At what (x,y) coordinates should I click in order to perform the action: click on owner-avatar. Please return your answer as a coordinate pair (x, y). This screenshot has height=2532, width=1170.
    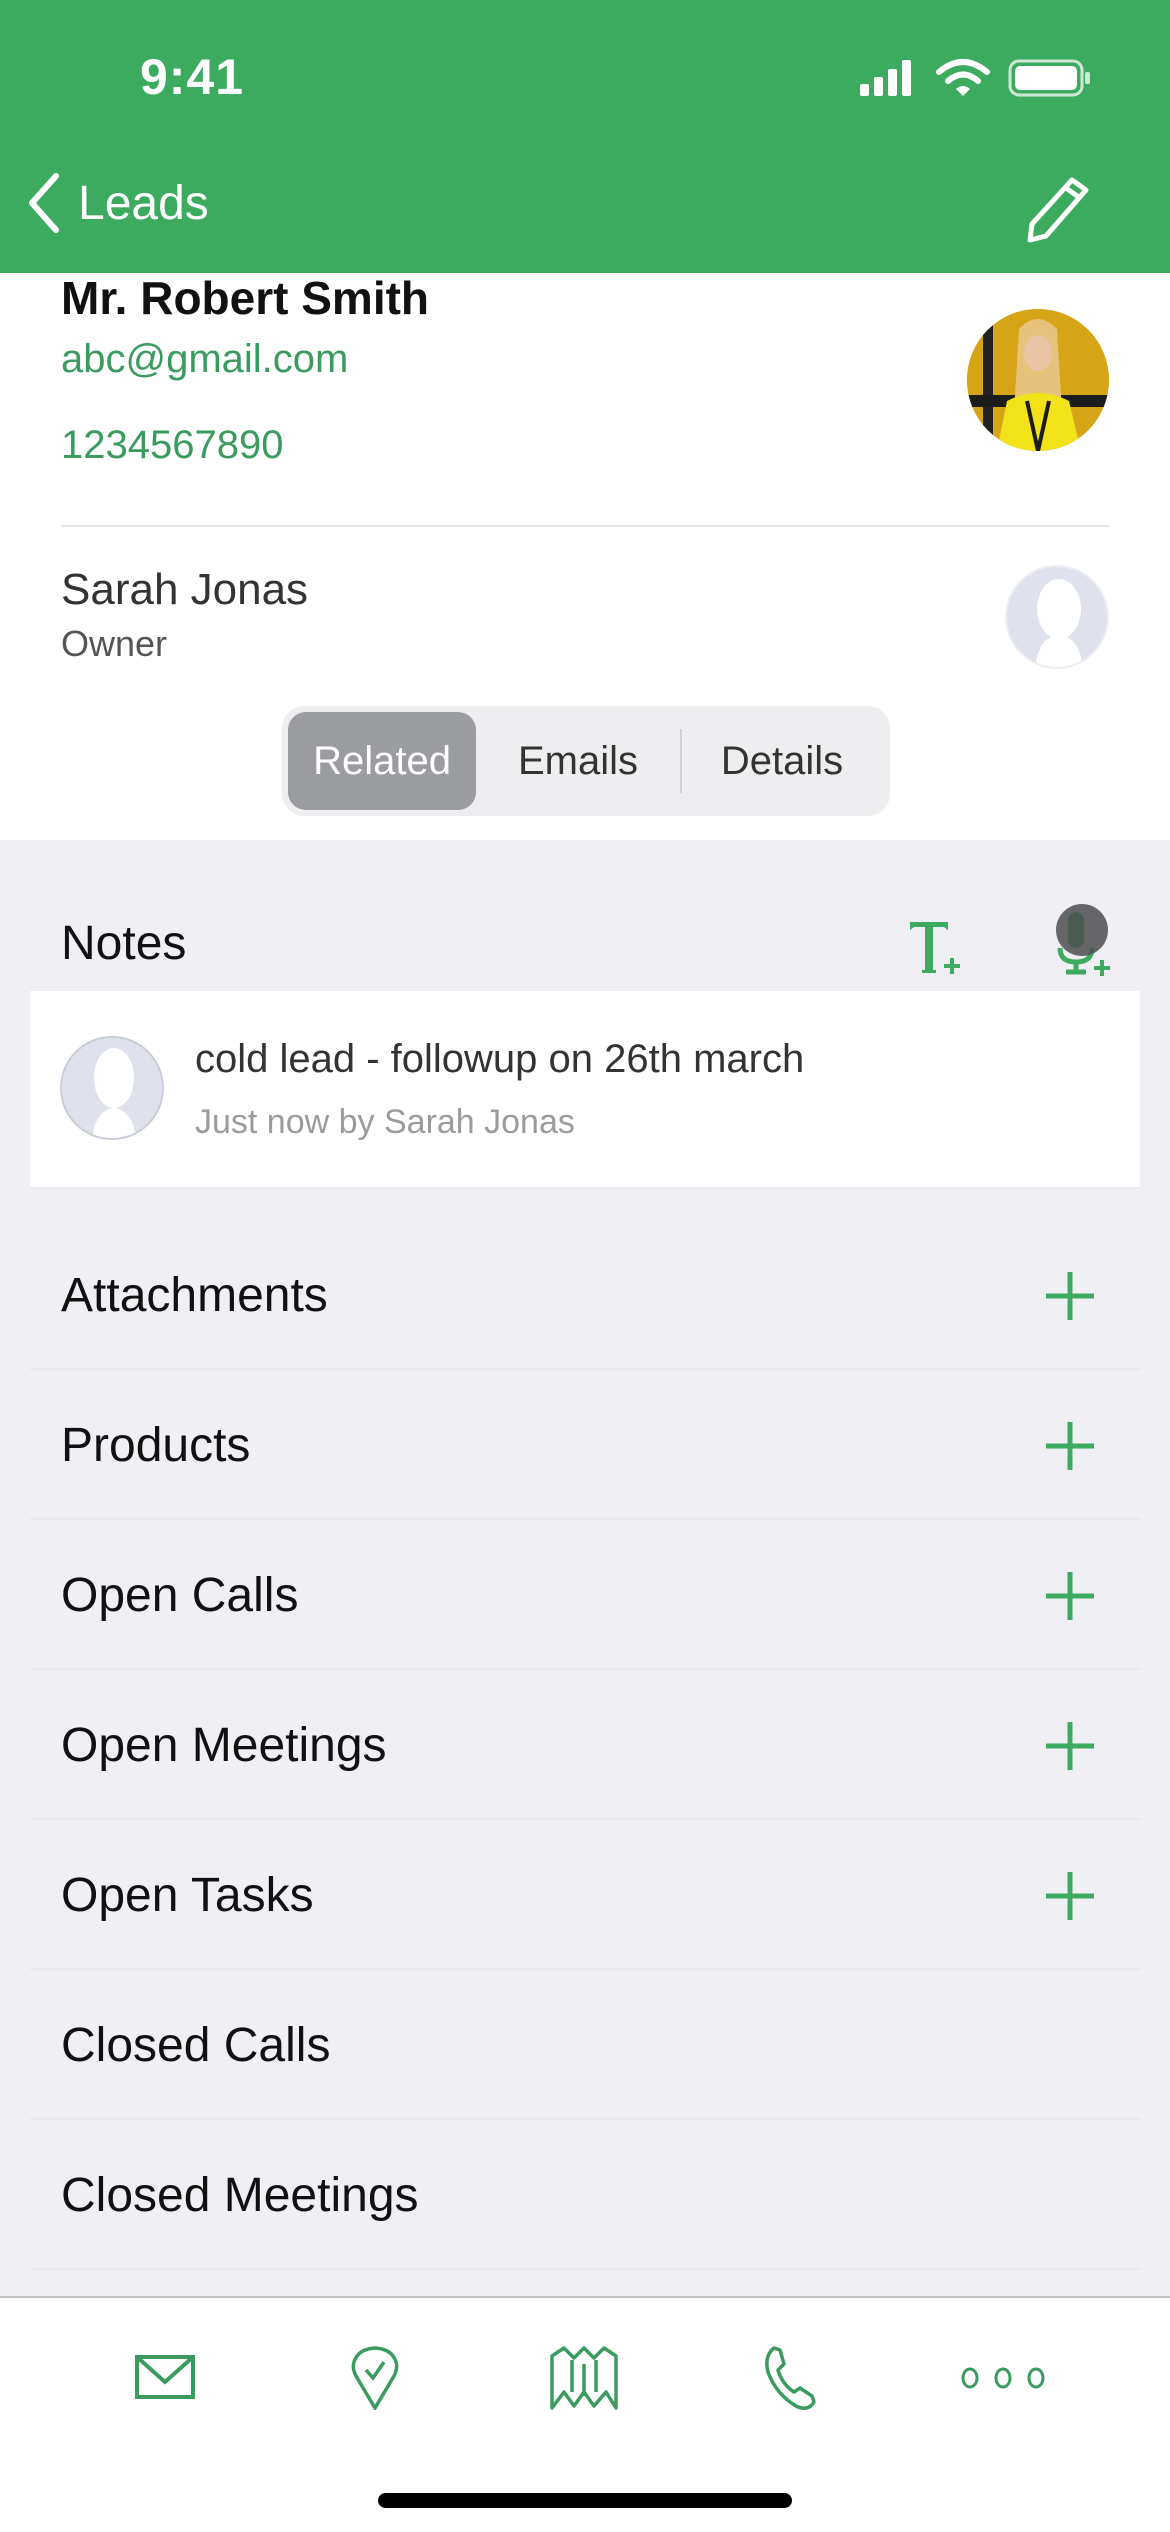
    Looking at the image, I should click on (1057, 617).